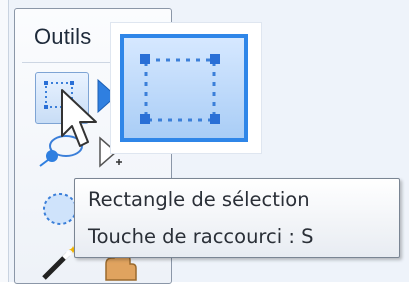 The image size is (409, 286). What do you see at coordinates (4, 141) in the screenshot?
I see `window-left-edge` at bounding box center [4, 141].